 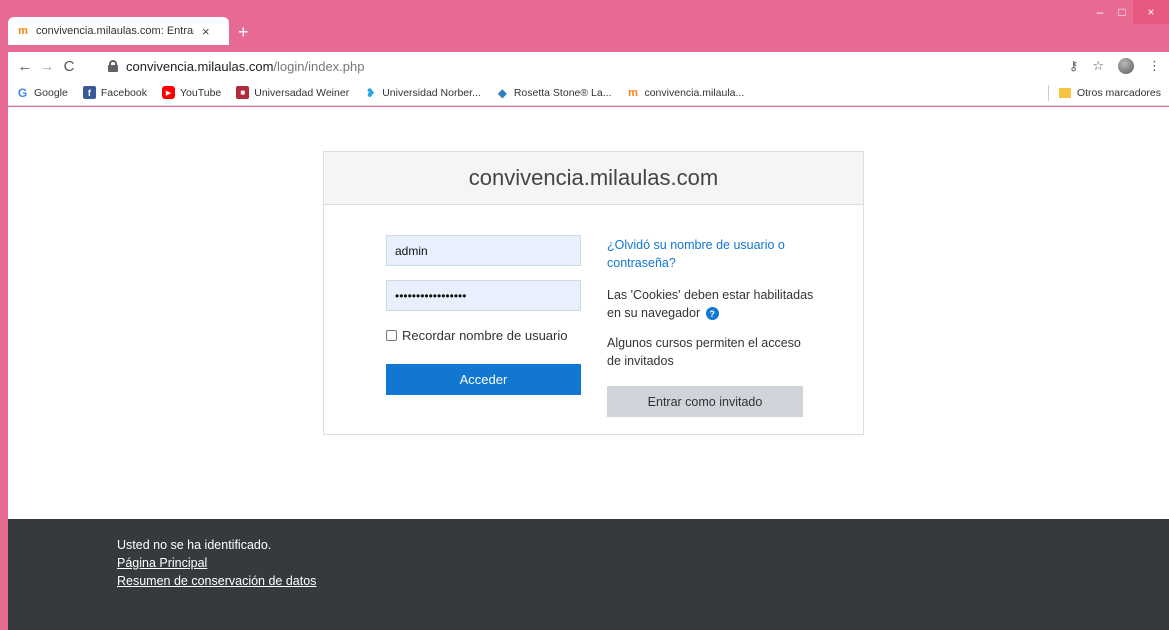 What do you see at coordinates (1122, 12) in the screenshot?
I see `maximize-button: □` at bounding box center [1122, 12].